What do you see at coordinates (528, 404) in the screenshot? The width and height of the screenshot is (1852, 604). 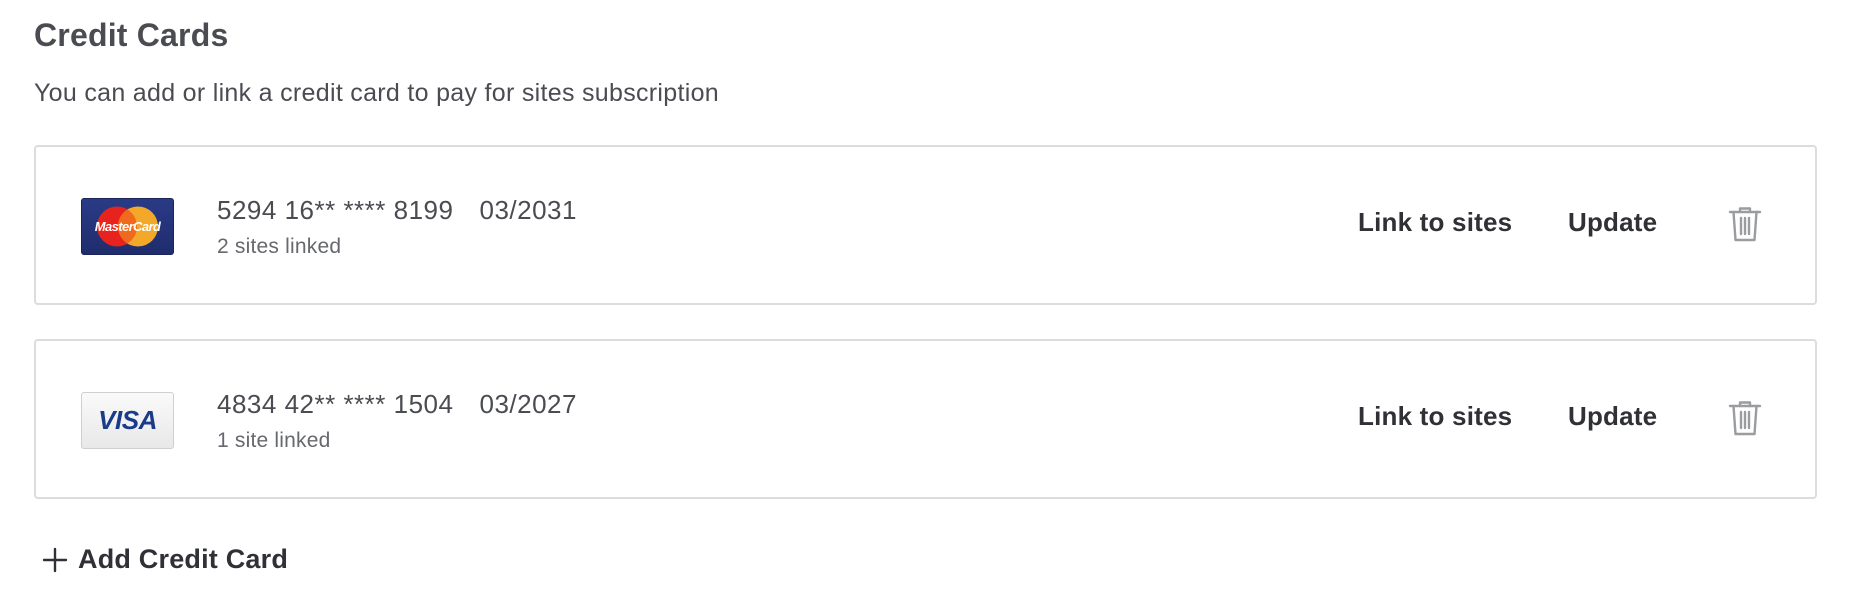 I see `card-expiry: 03/2027` at bounding box center [528, 404].